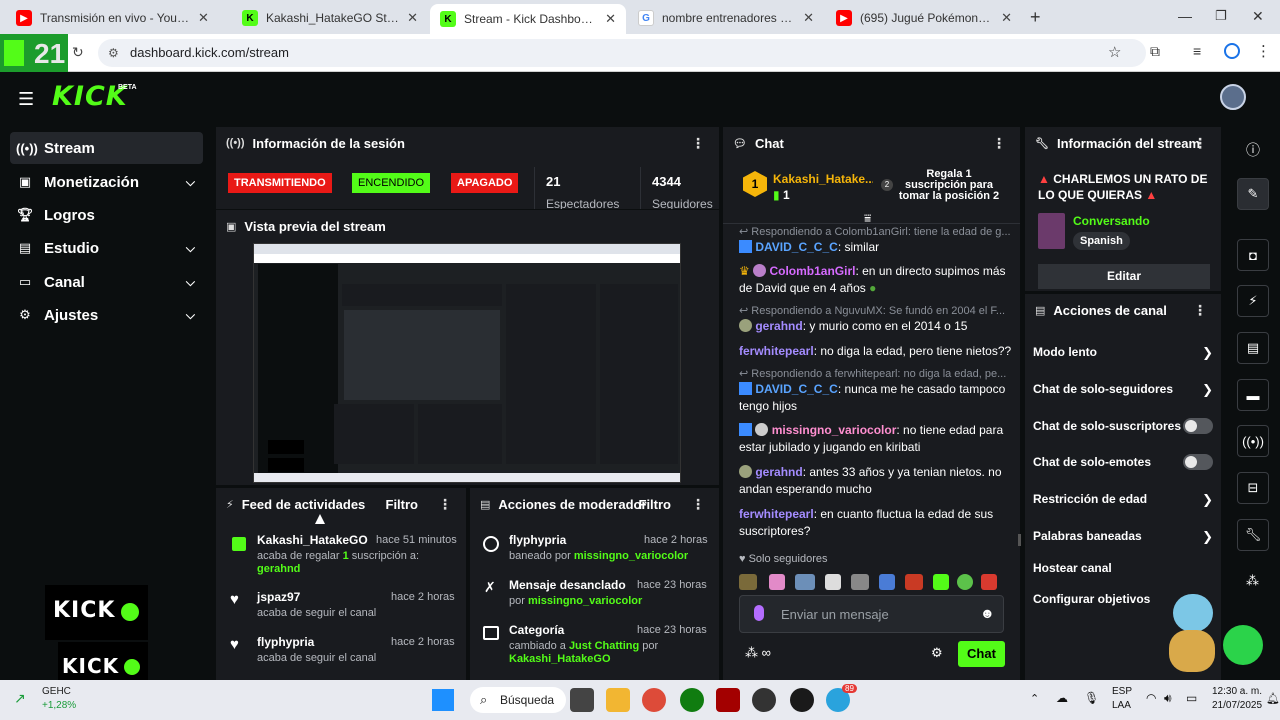 This screenshot has height=720, width=1280. What do you see at coordinates (1035, 17) in the screenshot?
I see `new-tab-button: +` at bounding box center [1035, 17].